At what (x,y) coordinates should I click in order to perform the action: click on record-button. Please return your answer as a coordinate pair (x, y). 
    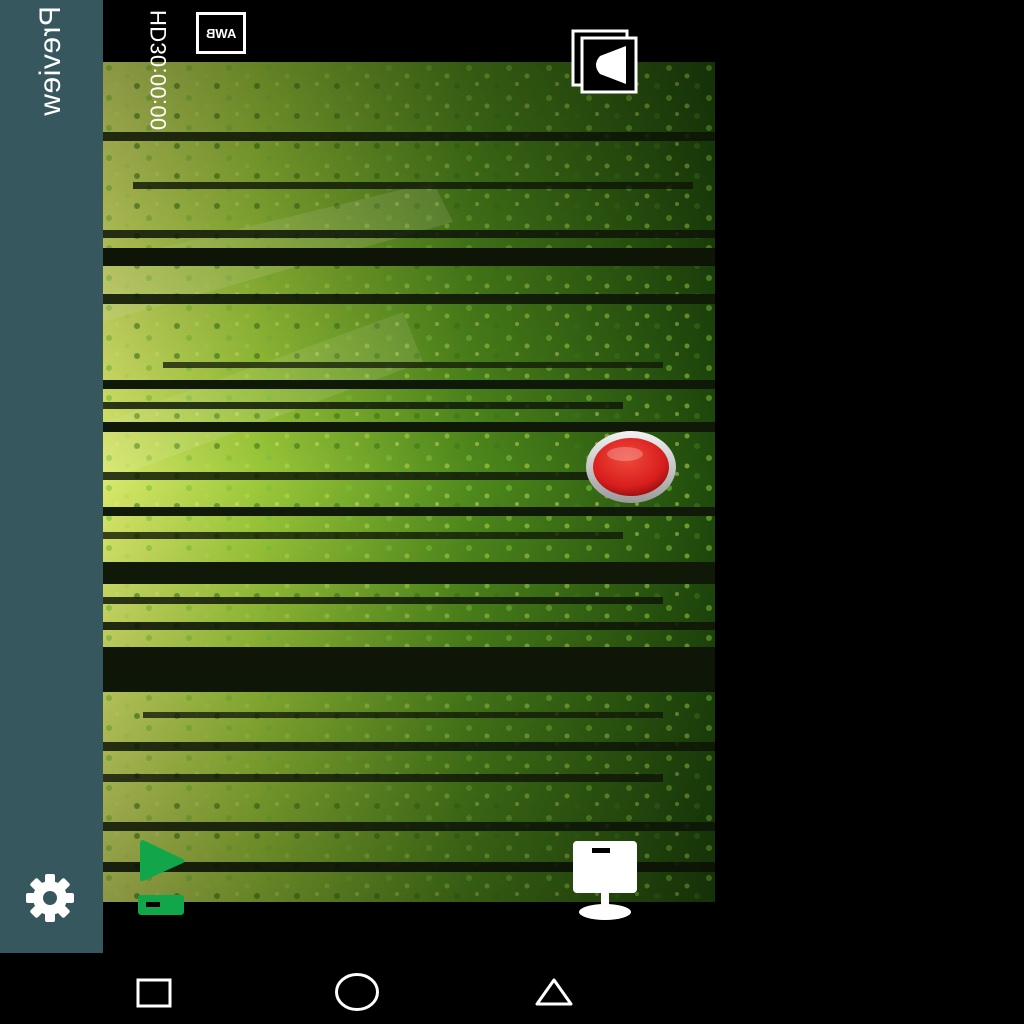
    Looking at the image, I should click on (631, 467).